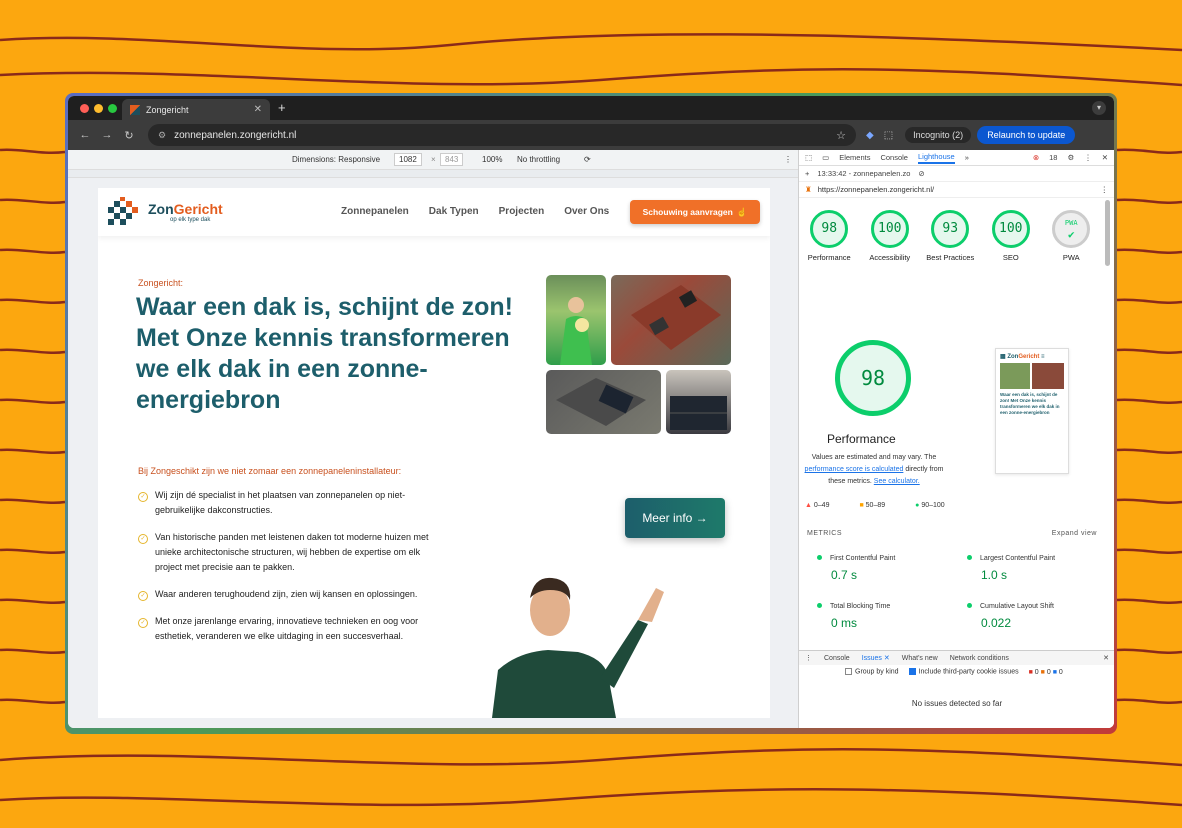 The height and width of the screenshot is (828, 1182). I want to click on width-input: 1082, so click(408, 159).